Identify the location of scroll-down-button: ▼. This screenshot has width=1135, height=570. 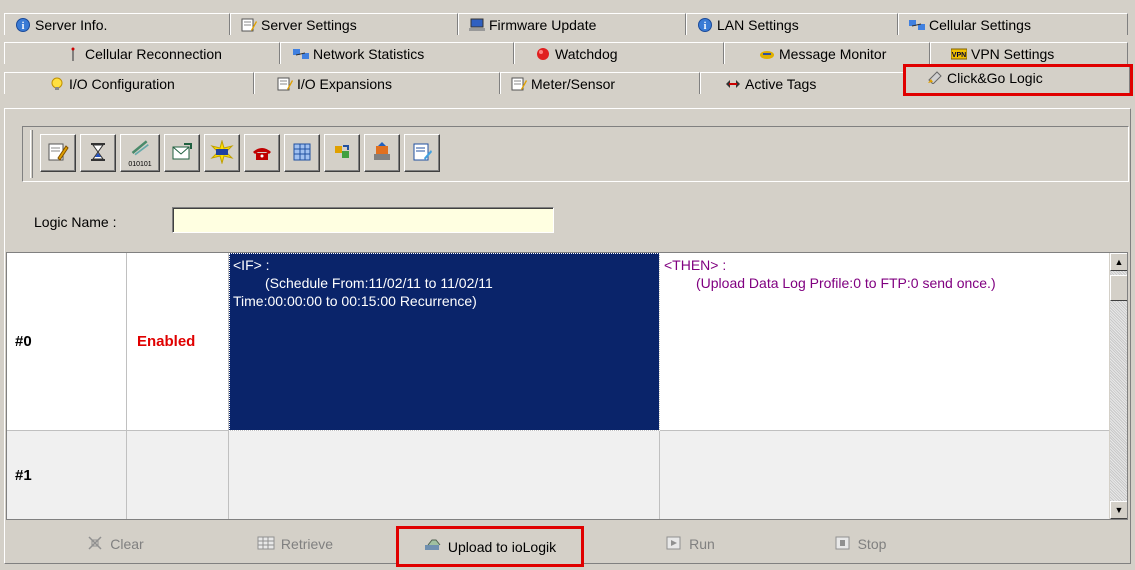
(1118, 510).